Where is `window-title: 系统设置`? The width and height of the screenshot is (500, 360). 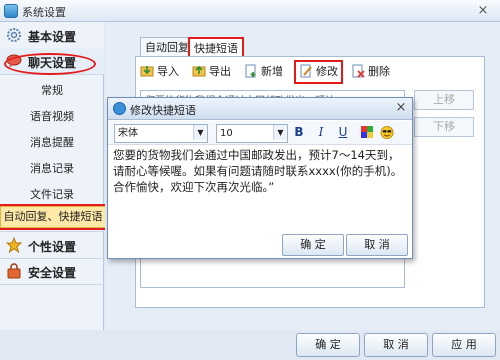 window-title: 系统设置 is located at coordinates (44, 12).